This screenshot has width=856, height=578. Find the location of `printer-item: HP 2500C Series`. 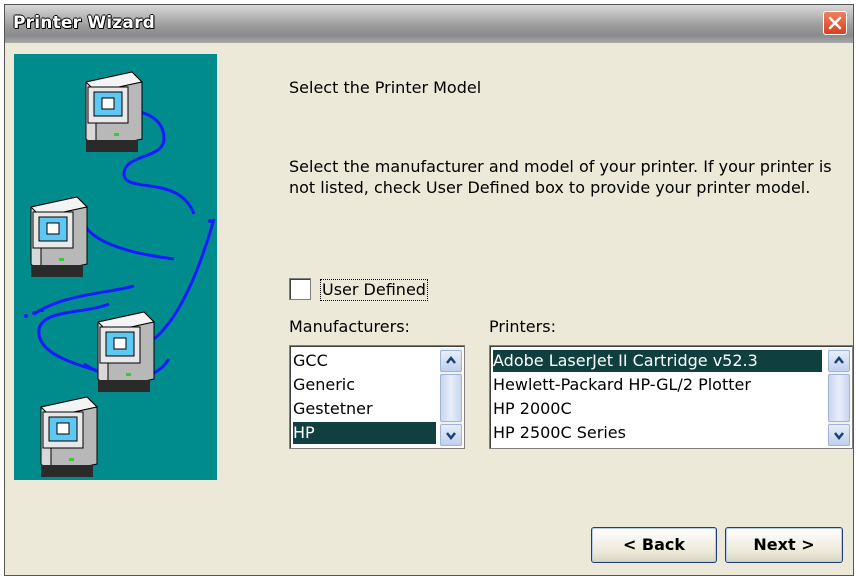

printer-item: HP 2500C Series is located at coordinates (657, 433).